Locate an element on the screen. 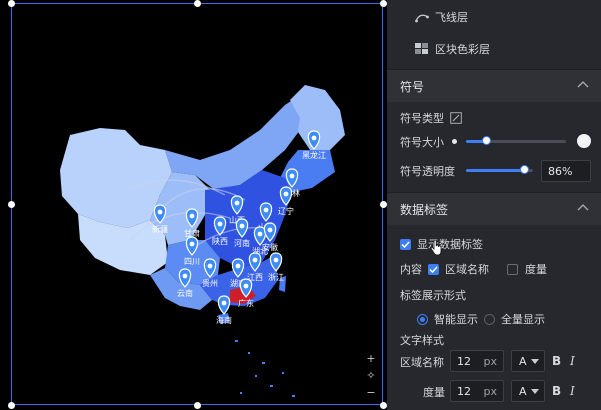 The height and width of the screenshot is (410, 601). content-label: 内容 is located at coordinates (411, 269).